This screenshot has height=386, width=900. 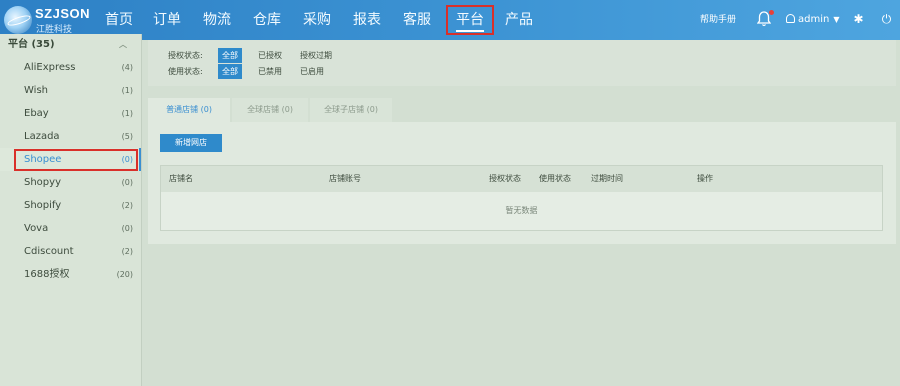 I want to click on username: admin, so click(x=814, y=19).